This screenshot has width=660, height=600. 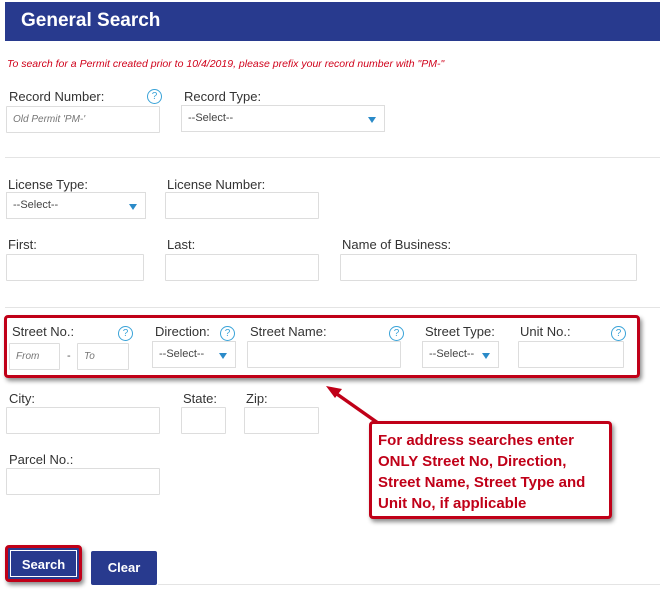 I want to click on business-name-input, so click(x=488, y=267).